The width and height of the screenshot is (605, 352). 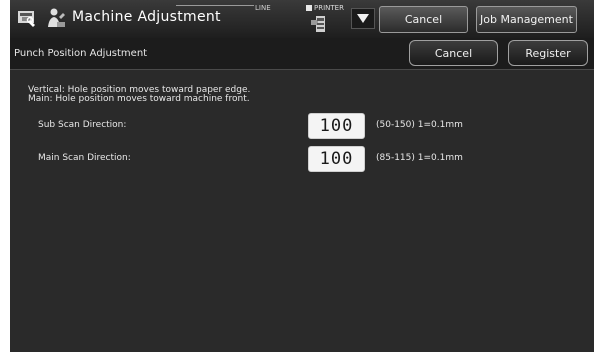 I want to click on main-scan-range: (85-115) 1=0.1mm, so click(x=419, y=158).